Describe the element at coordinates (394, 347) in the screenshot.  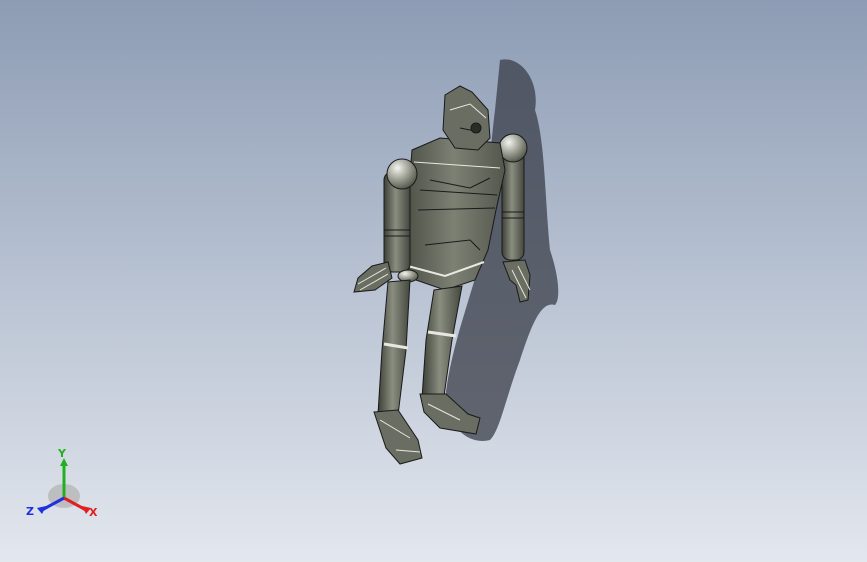
I see `left-leg` at that location.